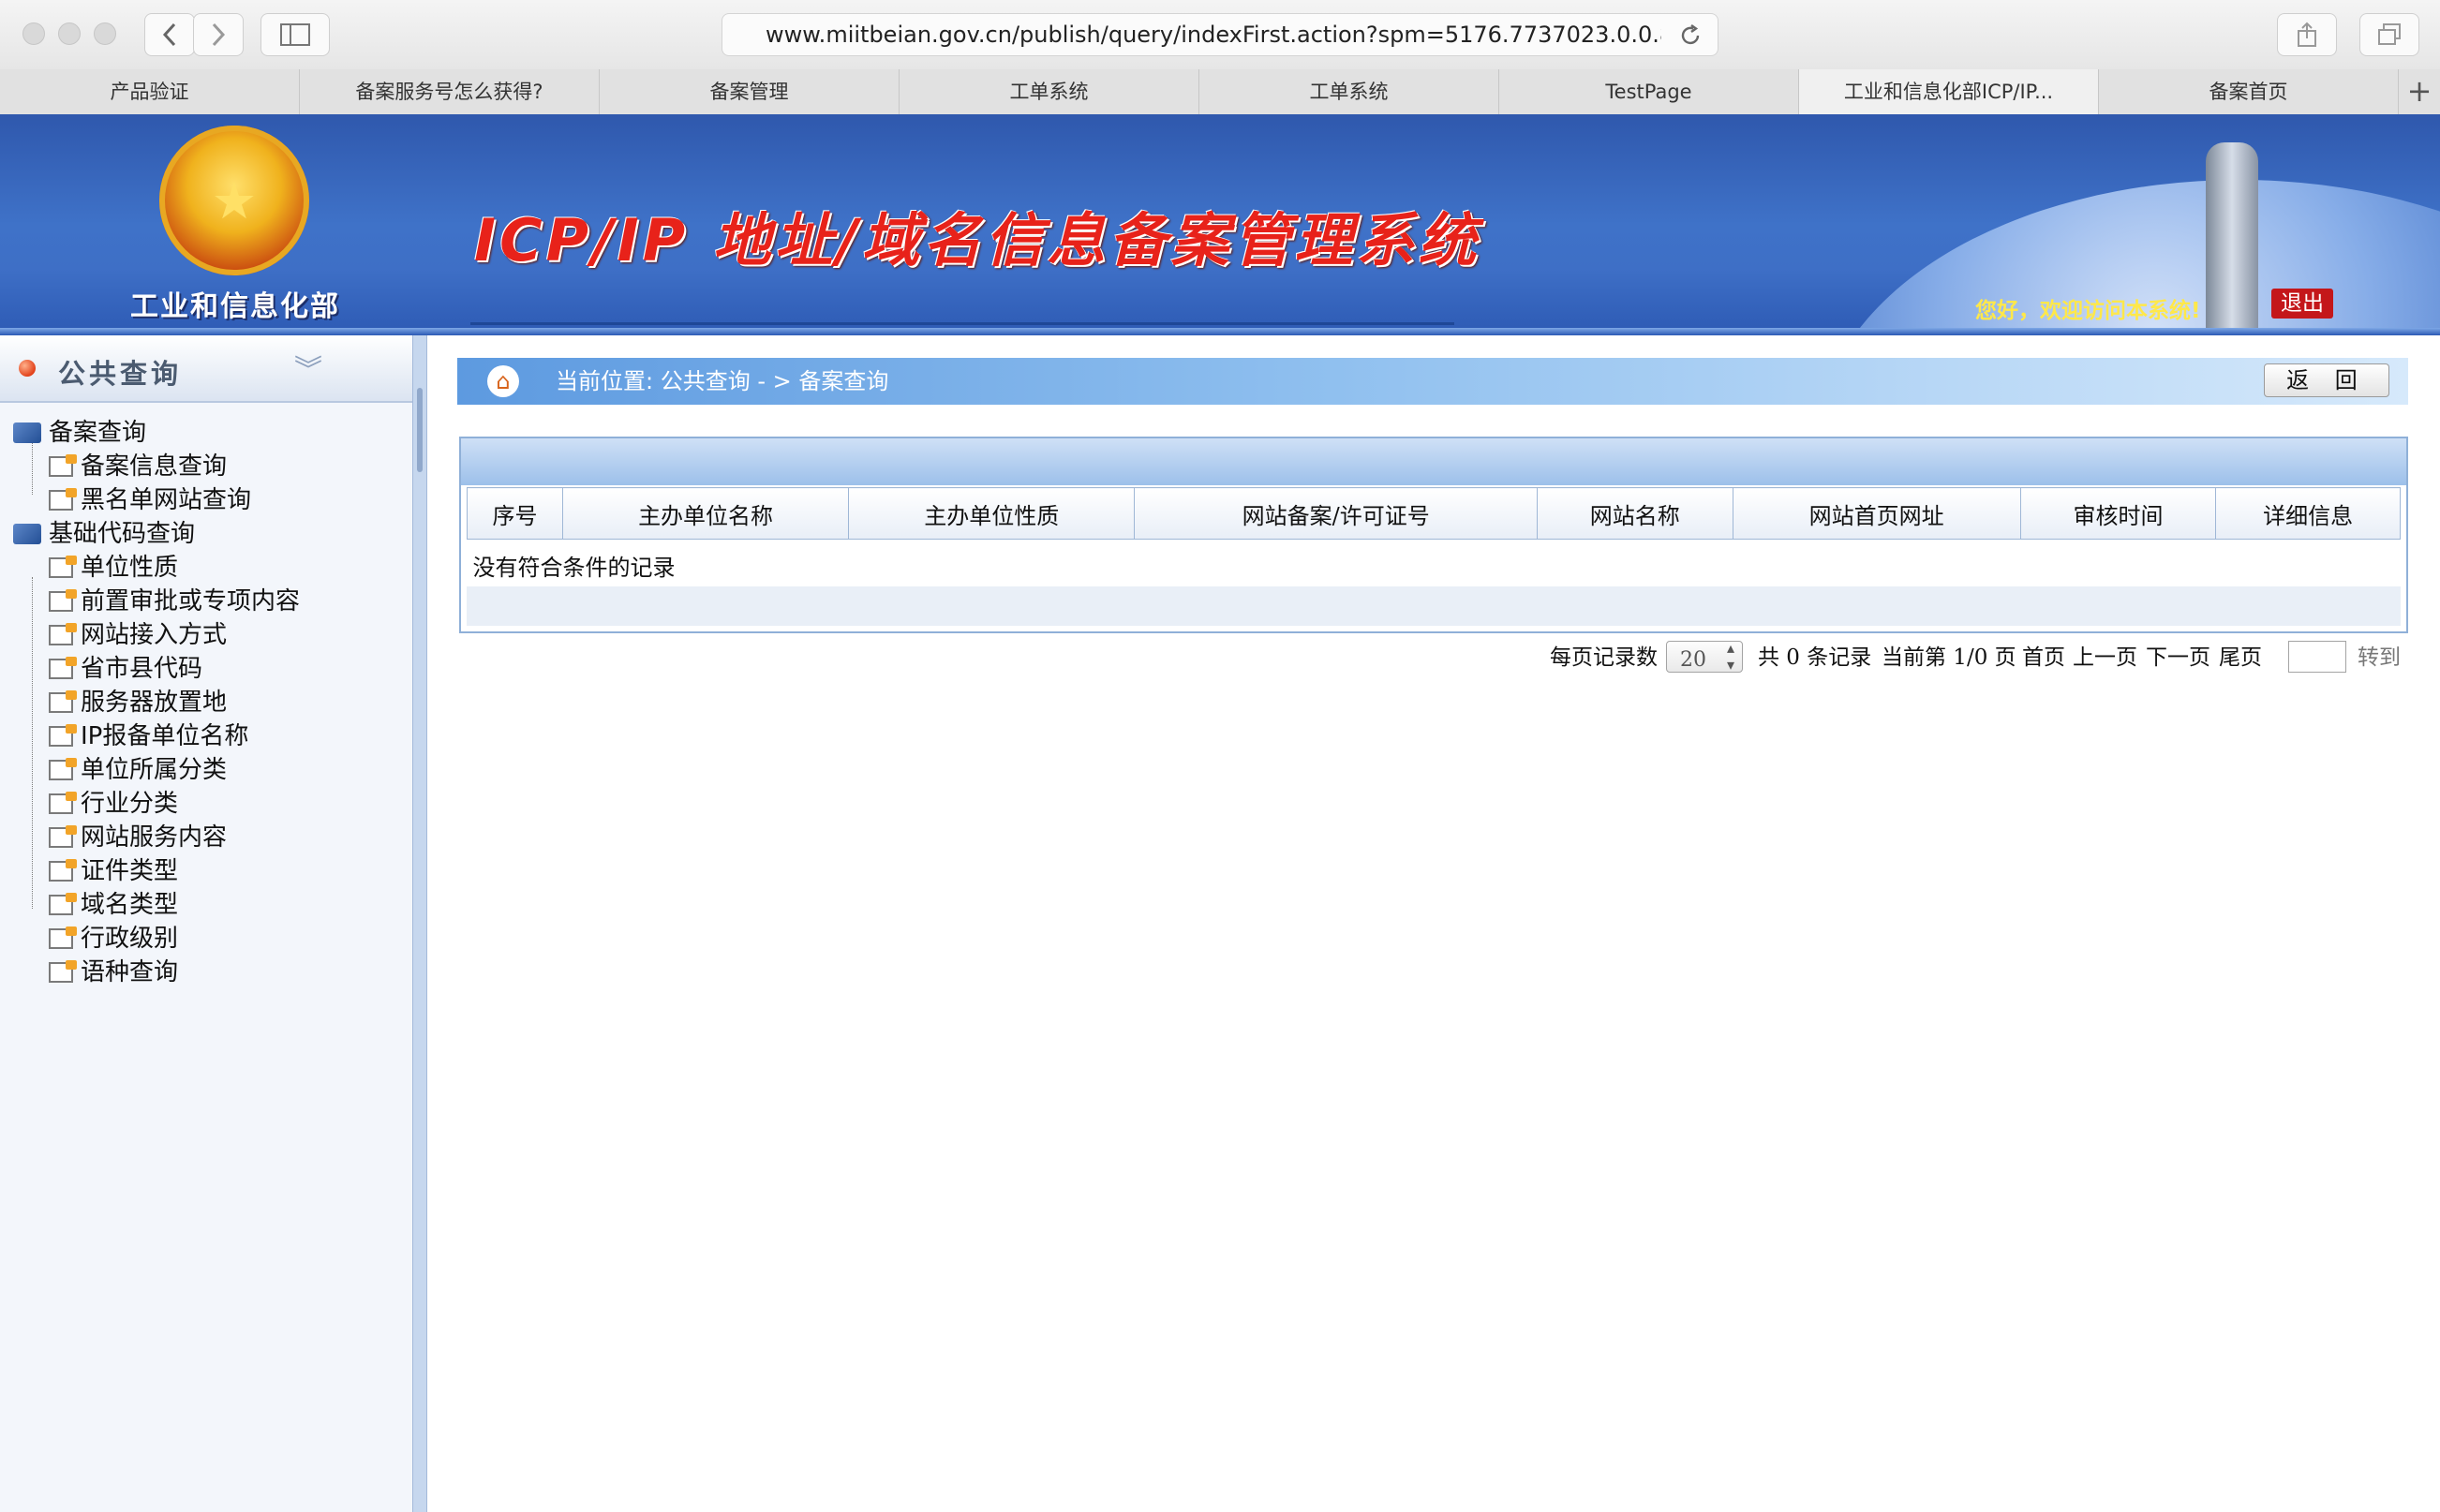  Describe the element at coordinates (2389, 34) in the screenshot. I see `tab-overview-icon` at that location.